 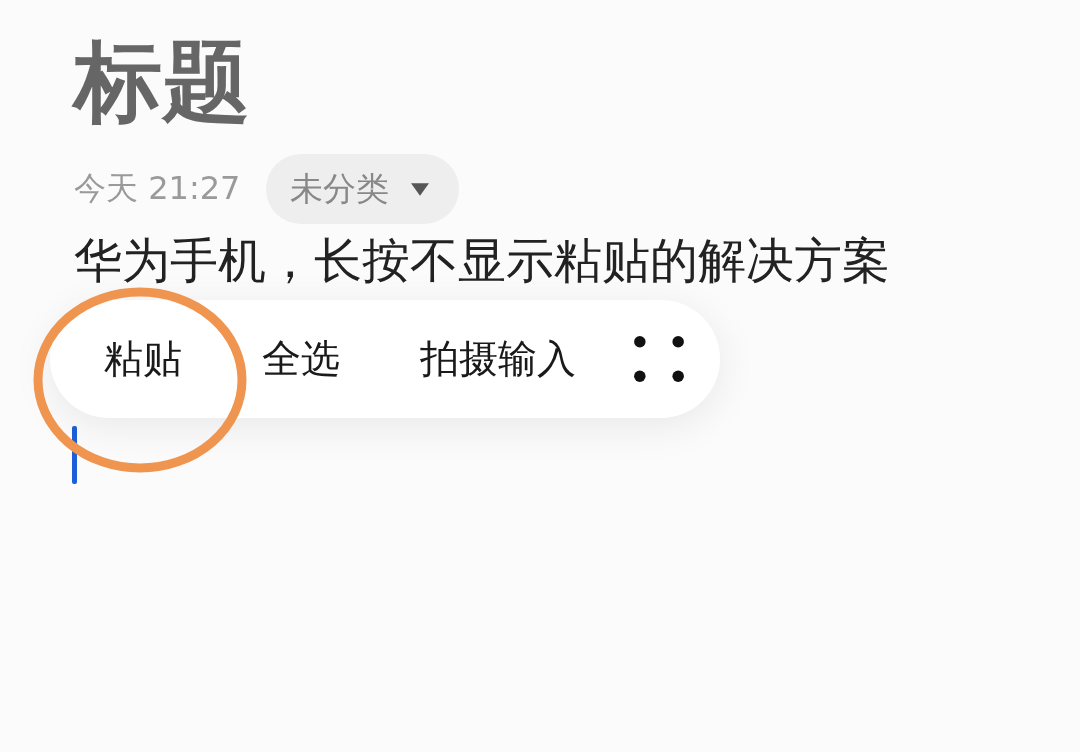 I want to click on note-date: 今天 21:27, so click(x=157, y=188).